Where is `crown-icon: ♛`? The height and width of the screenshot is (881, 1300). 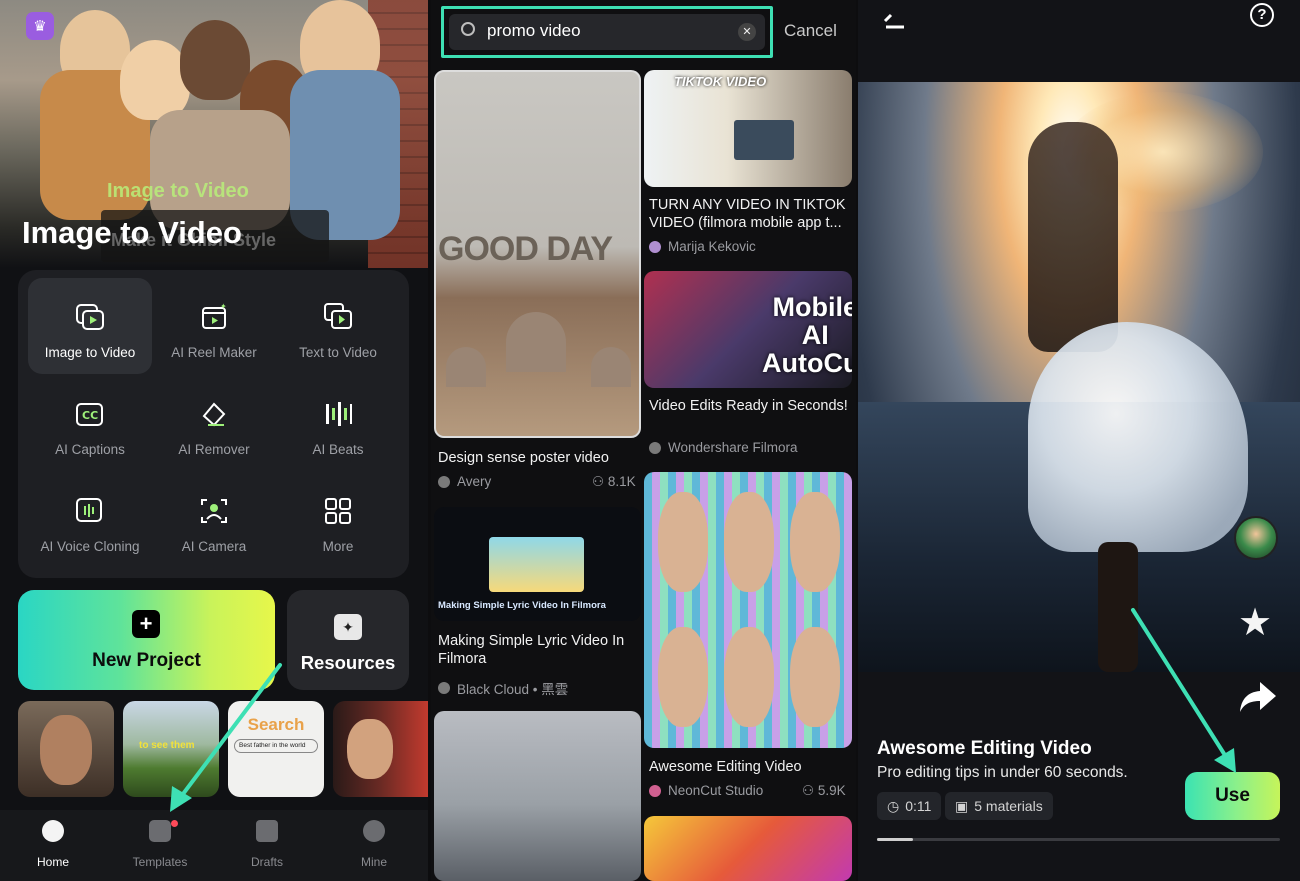
crown-icon: ♛ is located at coordinates (40, 26).